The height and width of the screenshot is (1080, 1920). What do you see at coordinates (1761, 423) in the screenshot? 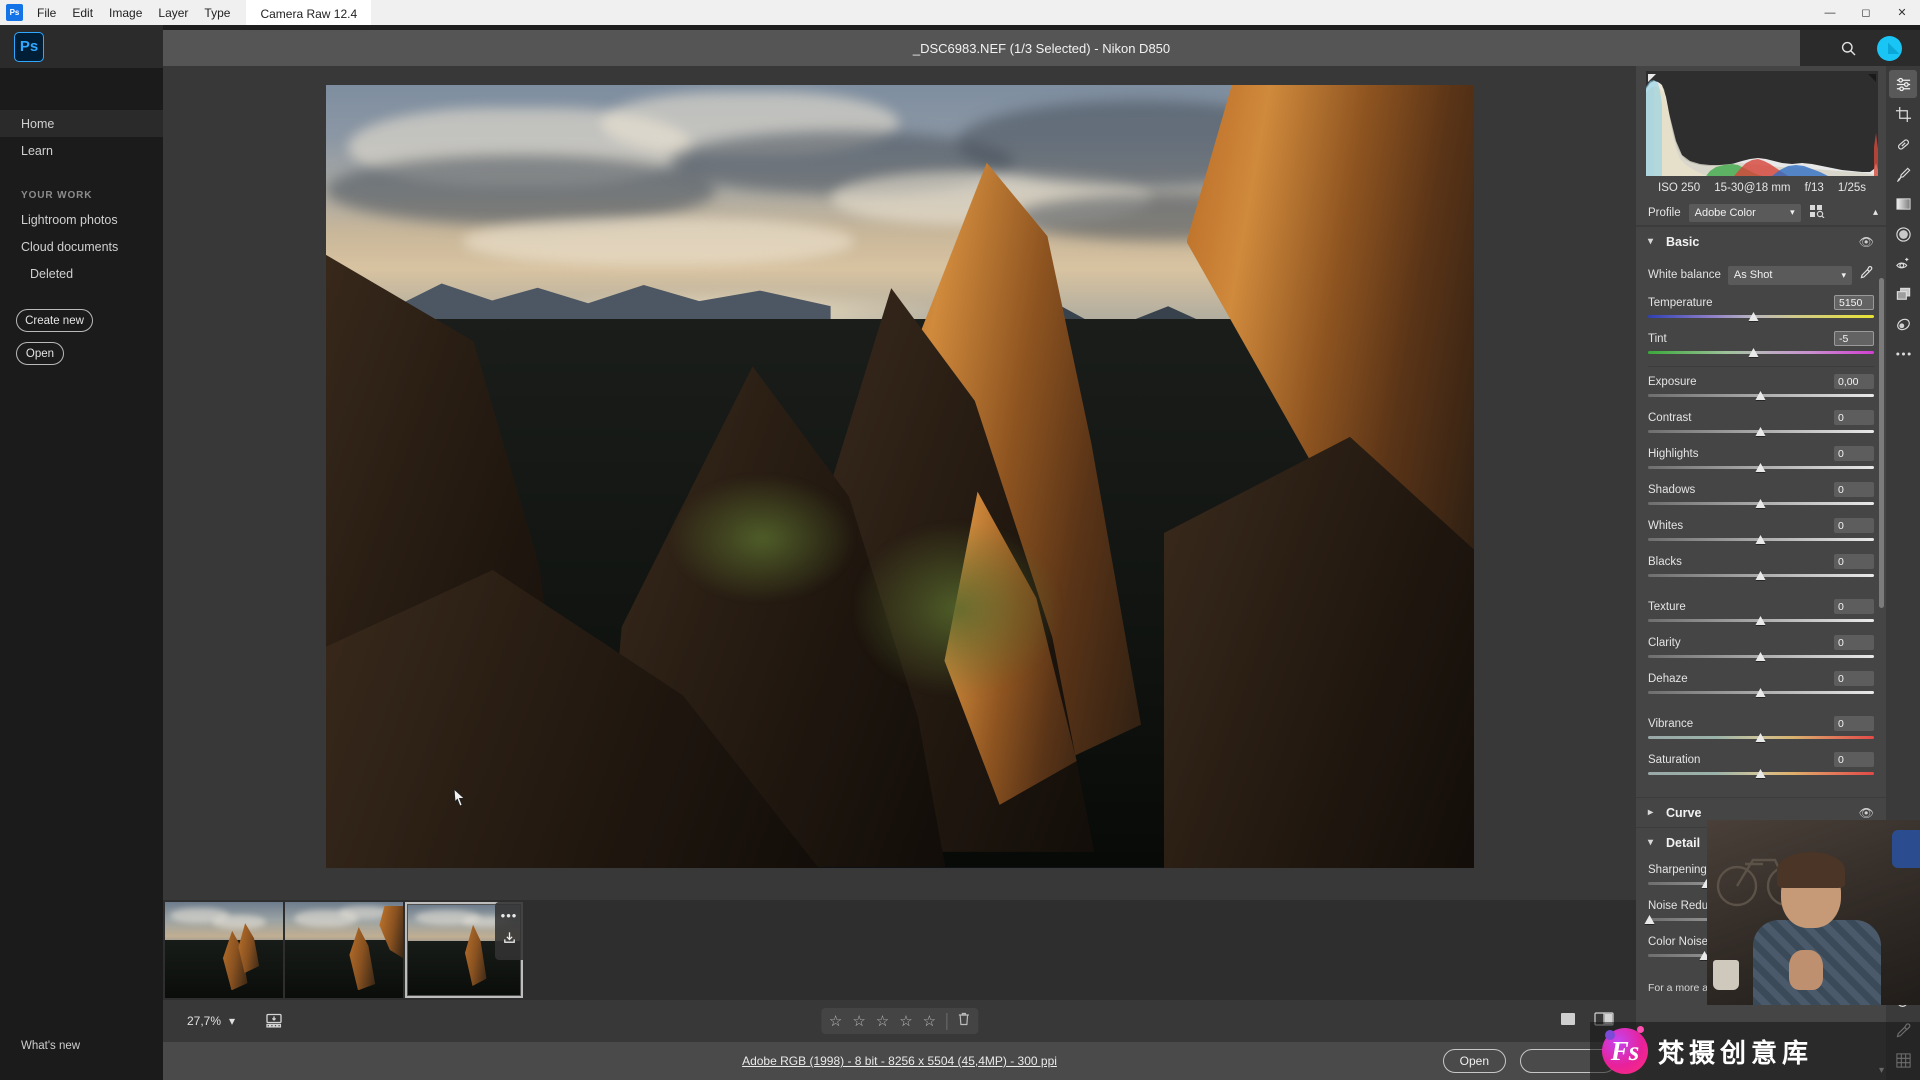
I see `slider-contrast: Contrast 0` at bounding box center [1761, 423].